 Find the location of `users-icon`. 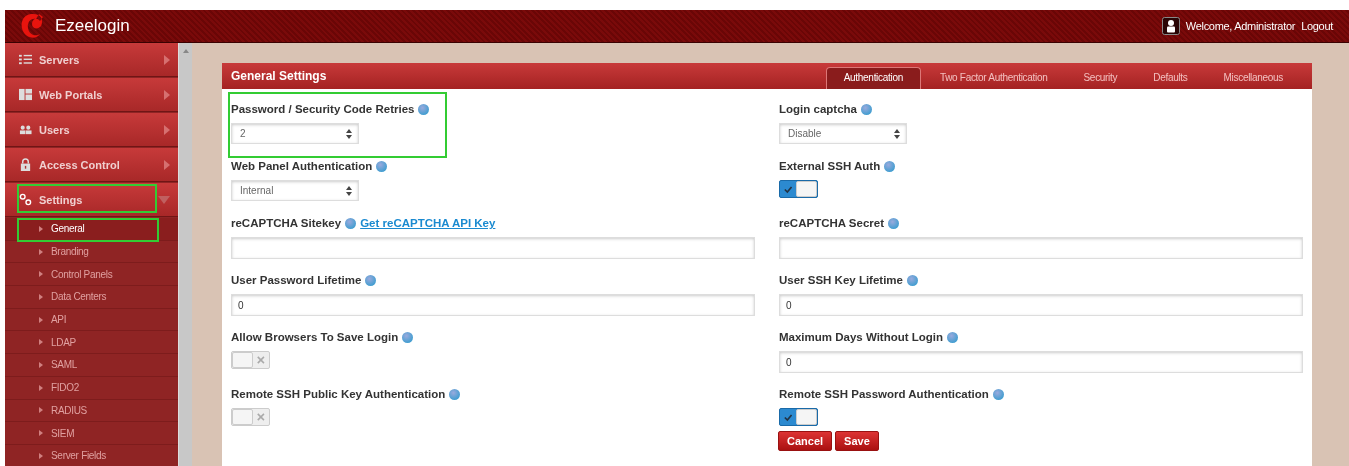

users-icon is located at coordinates (25, 129).